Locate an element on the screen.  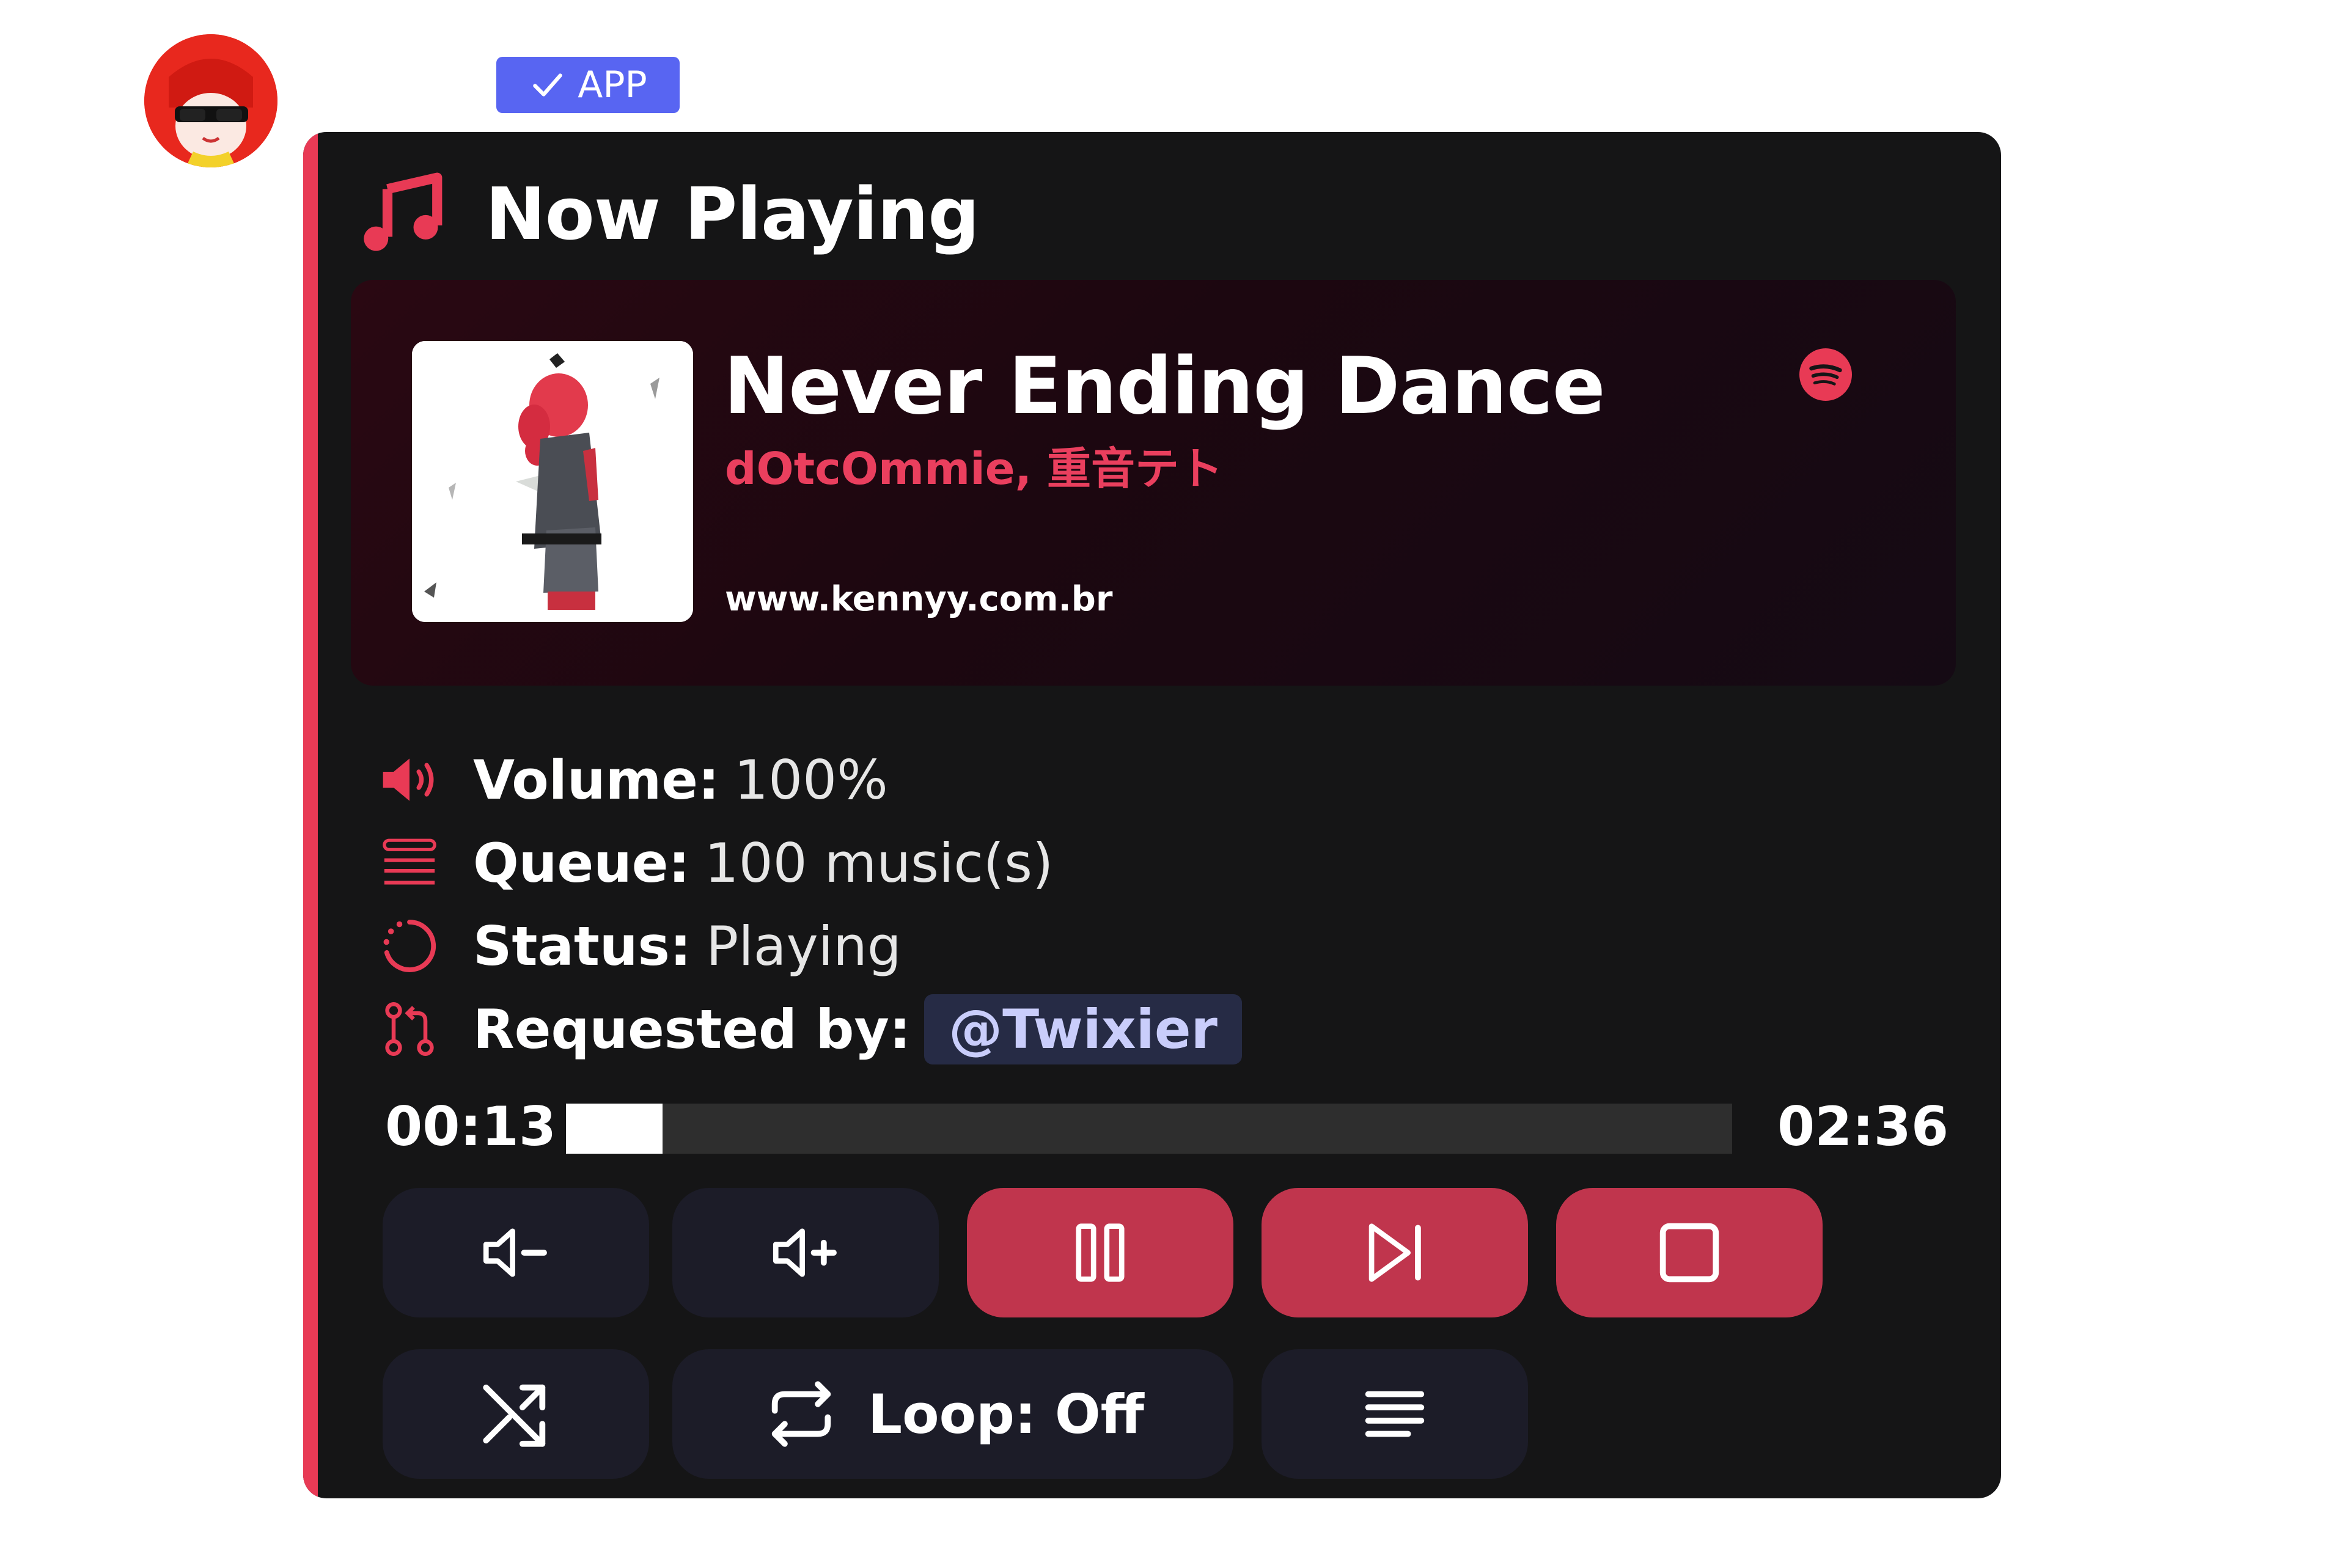
volume-up-icon is located at coordinates (805, 1252).